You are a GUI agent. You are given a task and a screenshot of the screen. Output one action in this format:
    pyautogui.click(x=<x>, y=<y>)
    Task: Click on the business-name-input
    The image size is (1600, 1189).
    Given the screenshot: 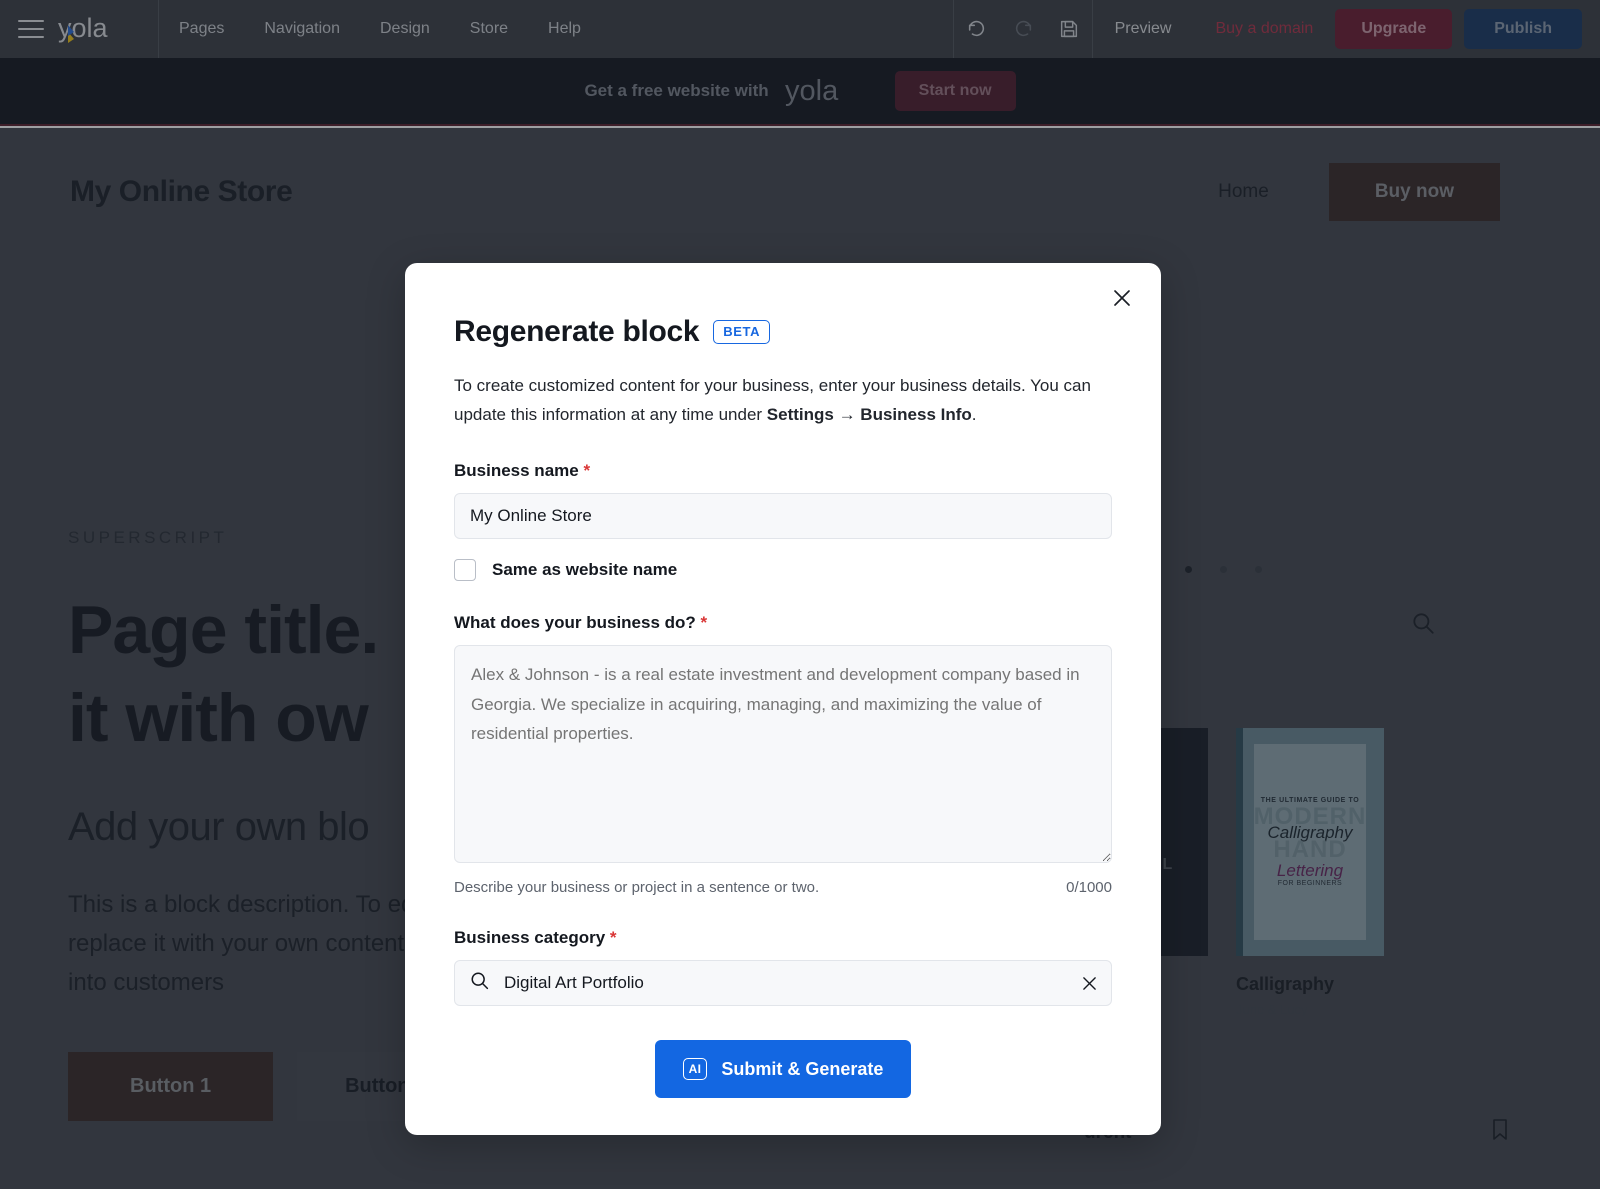 What is the action you would take?
    pyautogui.click(x=783, y=516)
    